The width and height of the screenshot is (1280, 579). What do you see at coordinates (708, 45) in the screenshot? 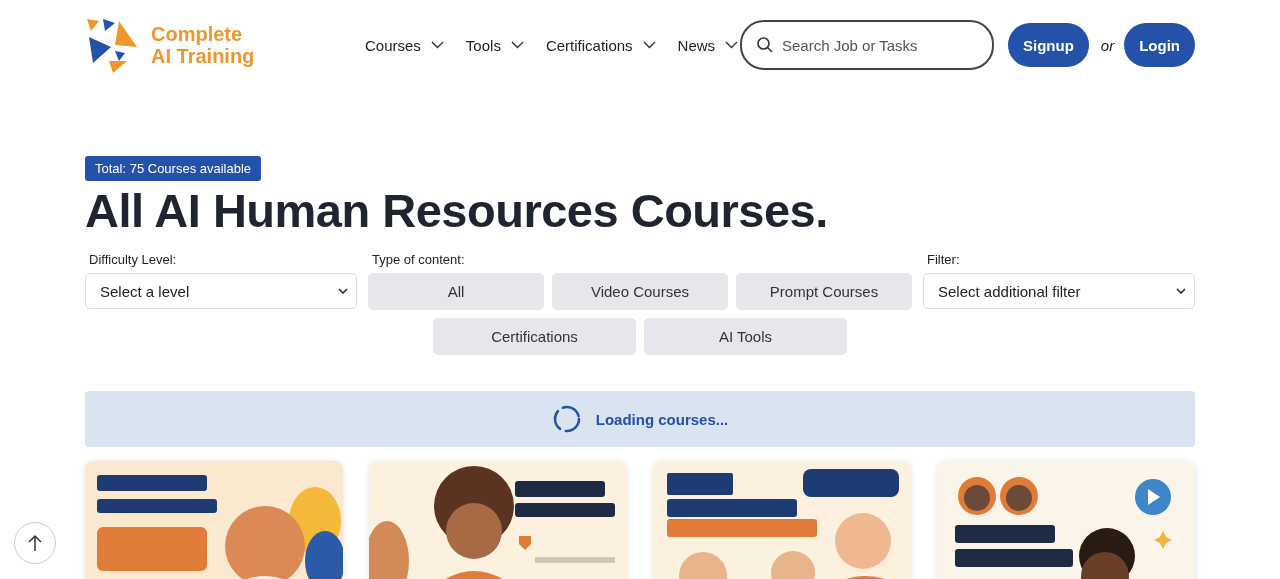
I see `nav-menu: News` at bounding box center [708, 45].